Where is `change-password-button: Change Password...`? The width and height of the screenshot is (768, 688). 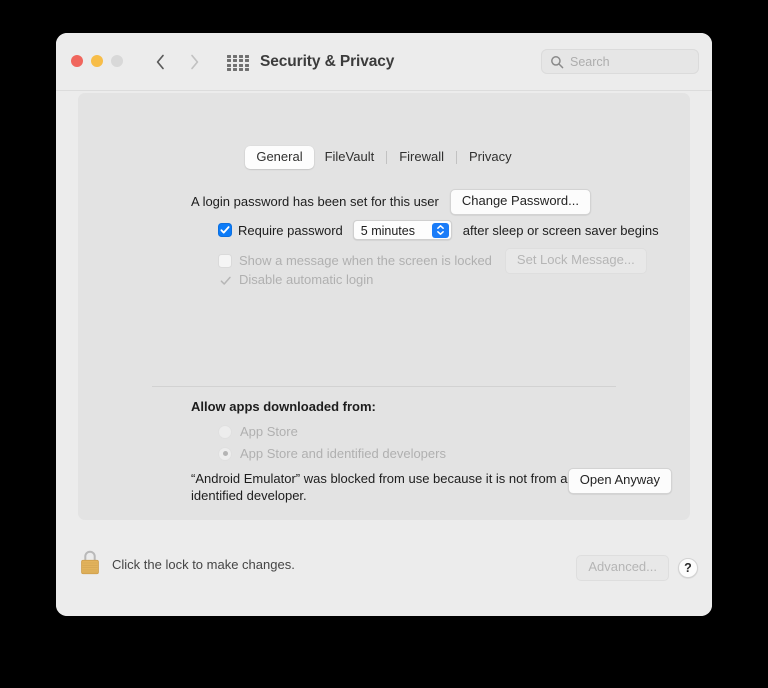 change-password-button: Change Password... is located at coordinates (520, 202).